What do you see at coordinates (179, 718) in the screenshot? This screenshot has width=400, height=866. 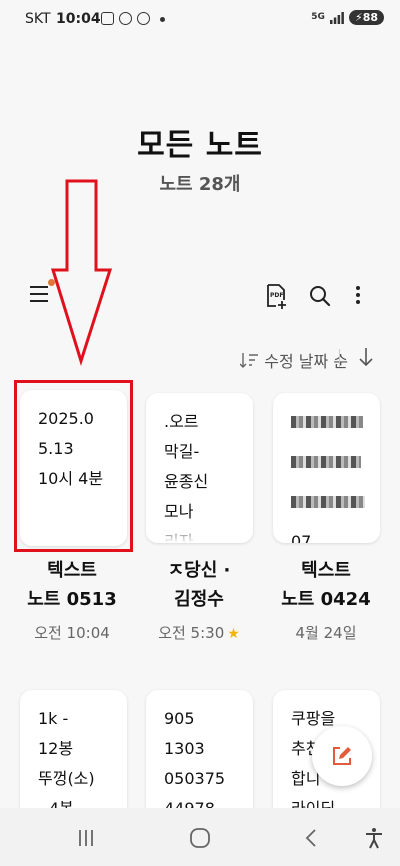 I see `preview-line: 905` at bounding box center [179, 718].